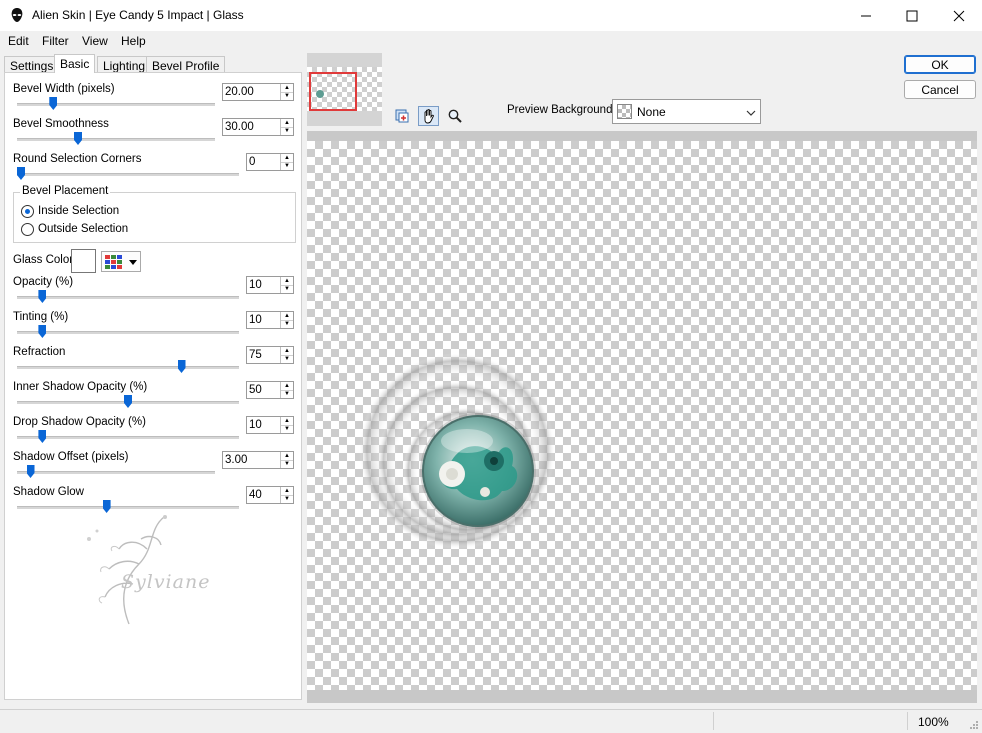  I want to click on tab-basic: Basic, so click(75, 63).